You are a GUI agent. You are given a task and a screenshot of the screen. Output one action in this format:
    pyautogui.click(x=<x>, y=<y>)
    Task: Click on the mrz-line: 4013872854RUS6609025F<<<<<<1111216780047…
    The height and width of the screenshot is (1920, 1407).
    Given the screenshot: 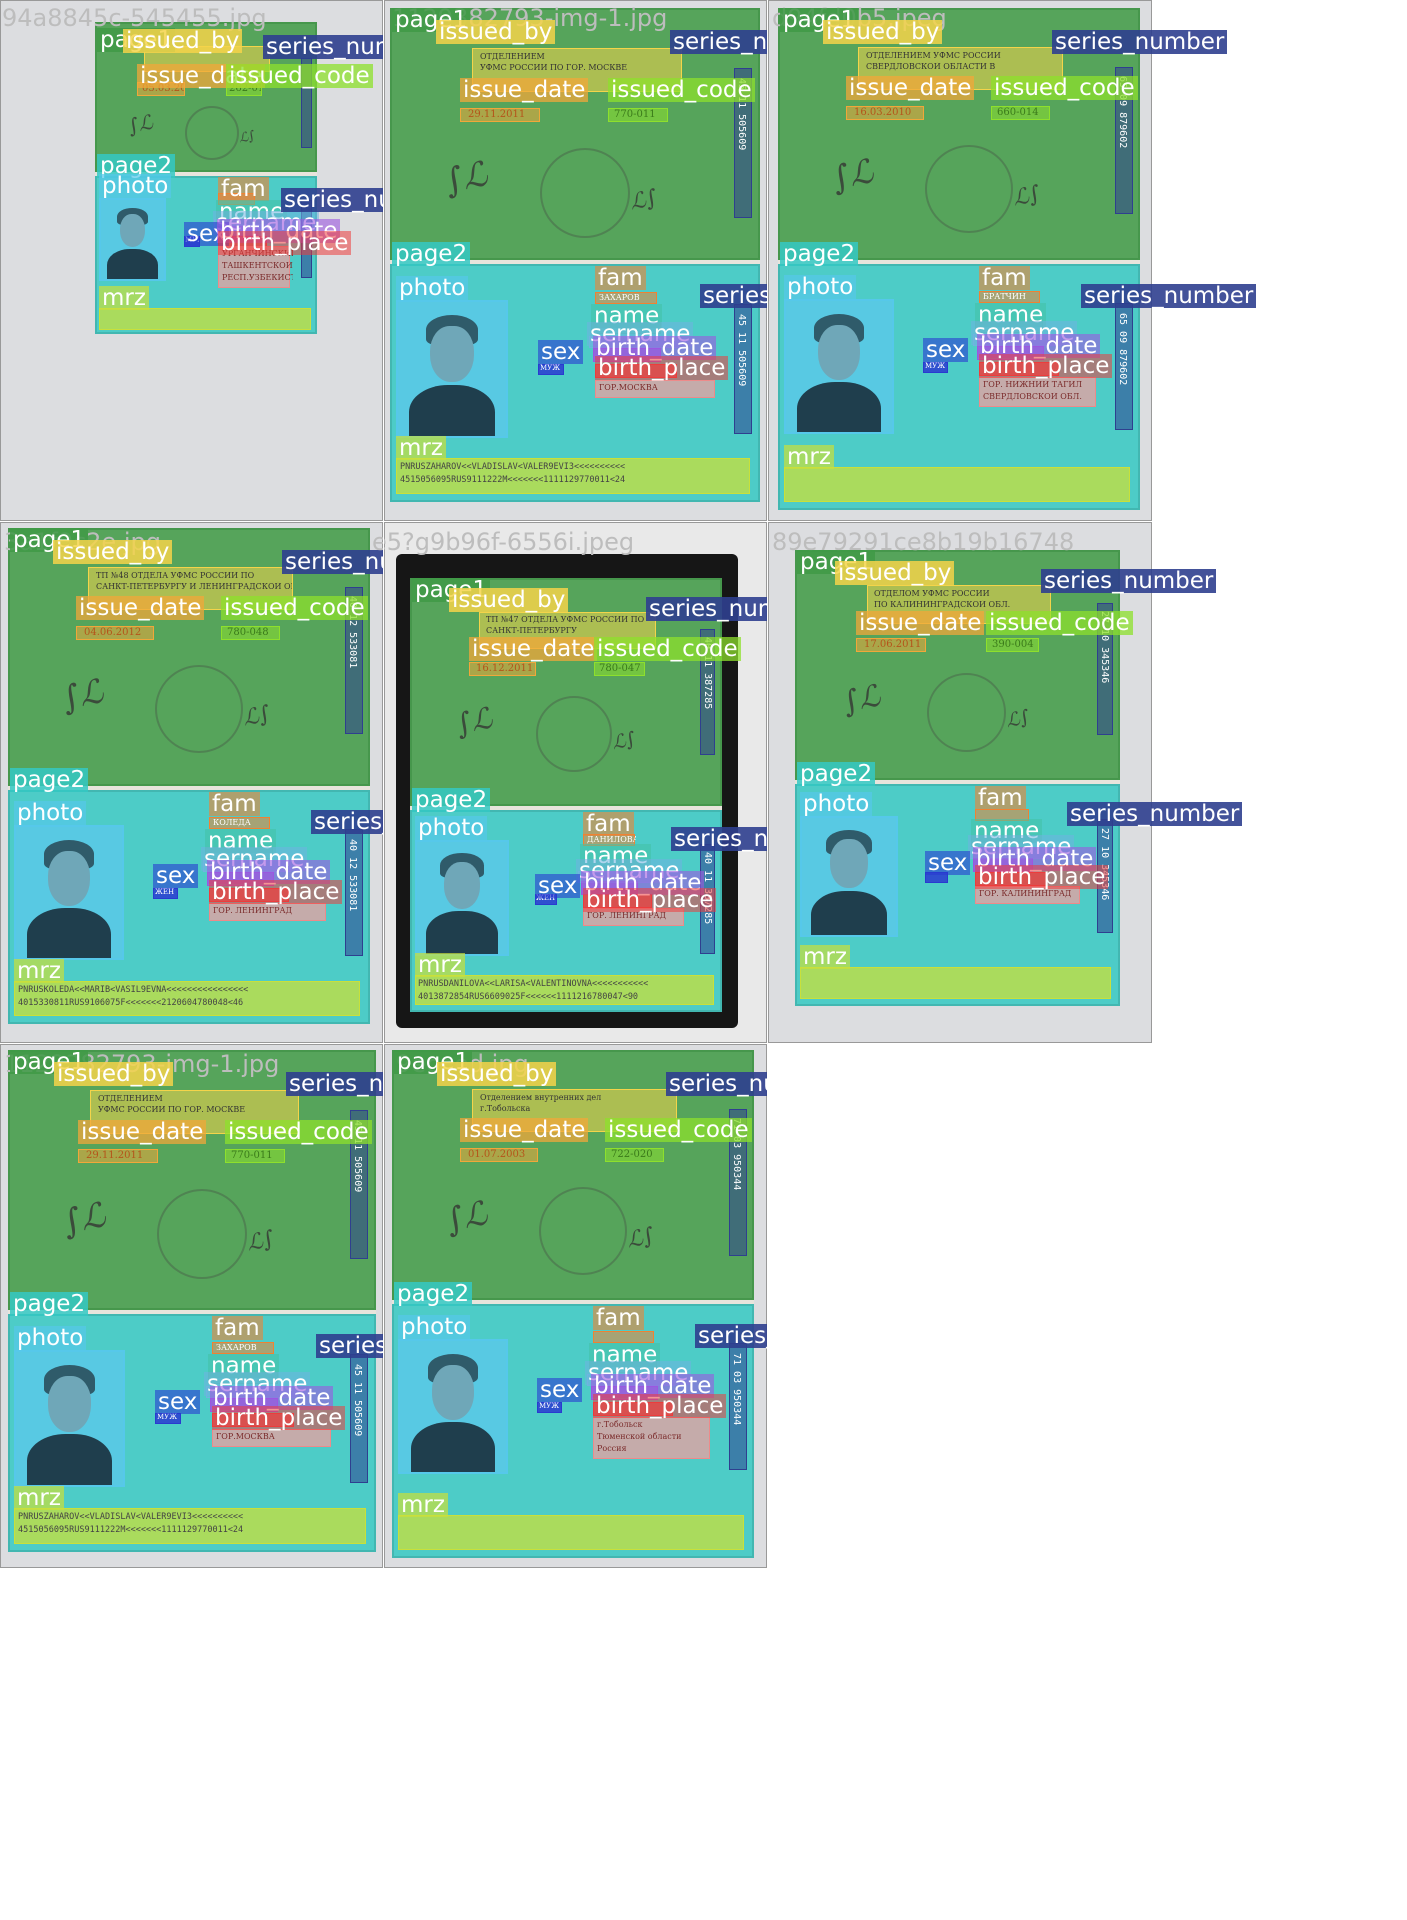 What is the action you would take?
    pyautogui.click(x=528, y=997)
    